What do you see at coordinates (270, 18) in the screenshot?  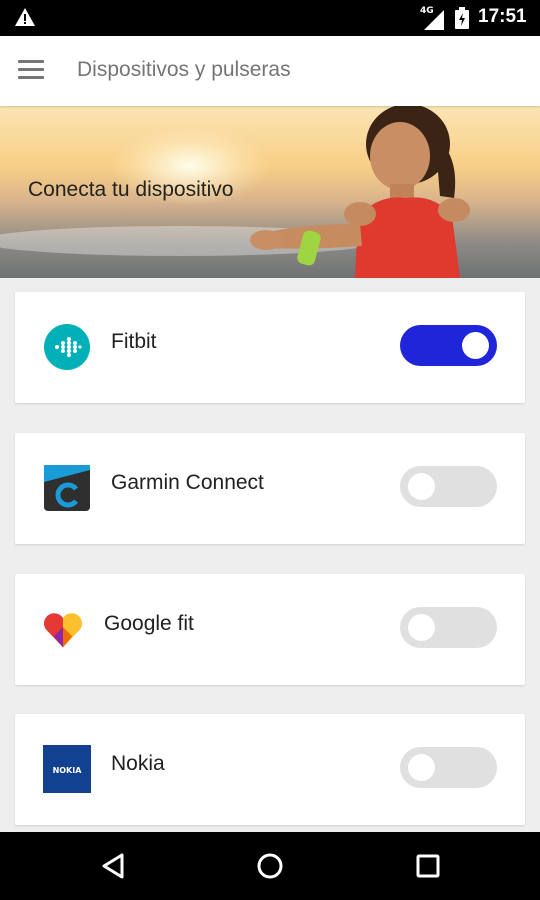 I see `status-bar: 4G 17:51` at bounding box center [270, 18].